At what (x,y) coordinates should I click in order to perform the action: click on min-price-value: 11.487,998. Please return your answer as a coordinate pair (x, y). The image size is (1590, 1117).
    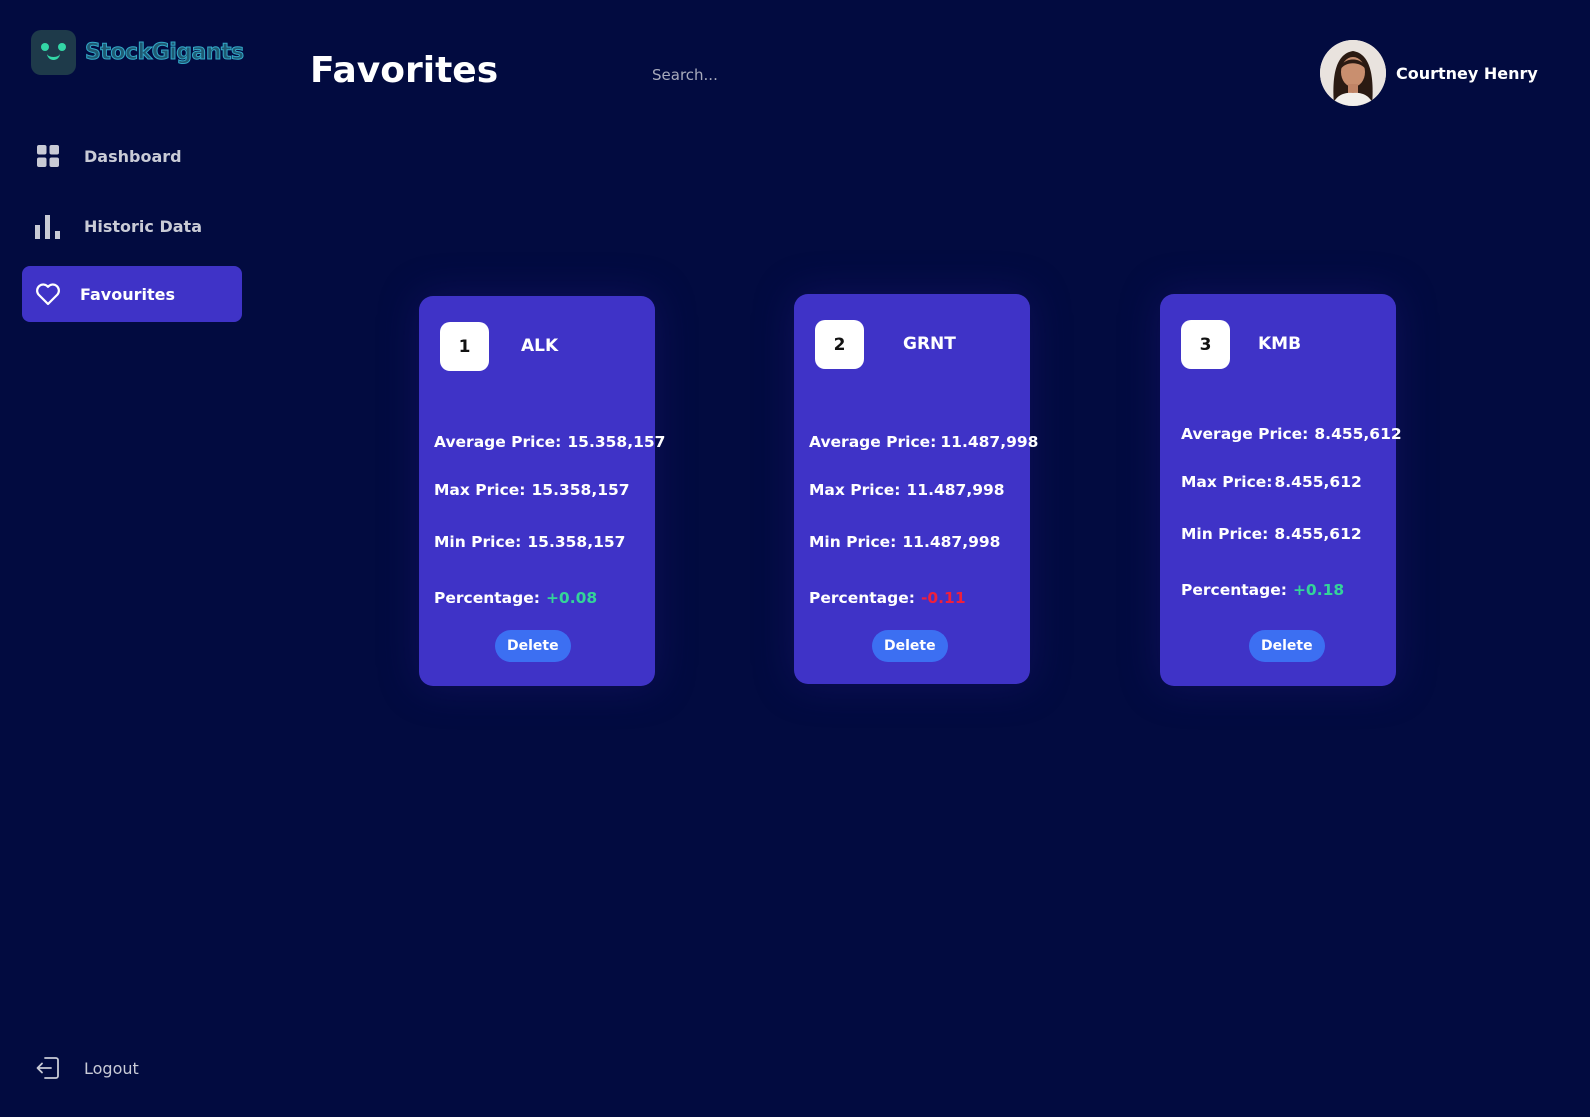
    Looking at the image, I should click on (951, 542).